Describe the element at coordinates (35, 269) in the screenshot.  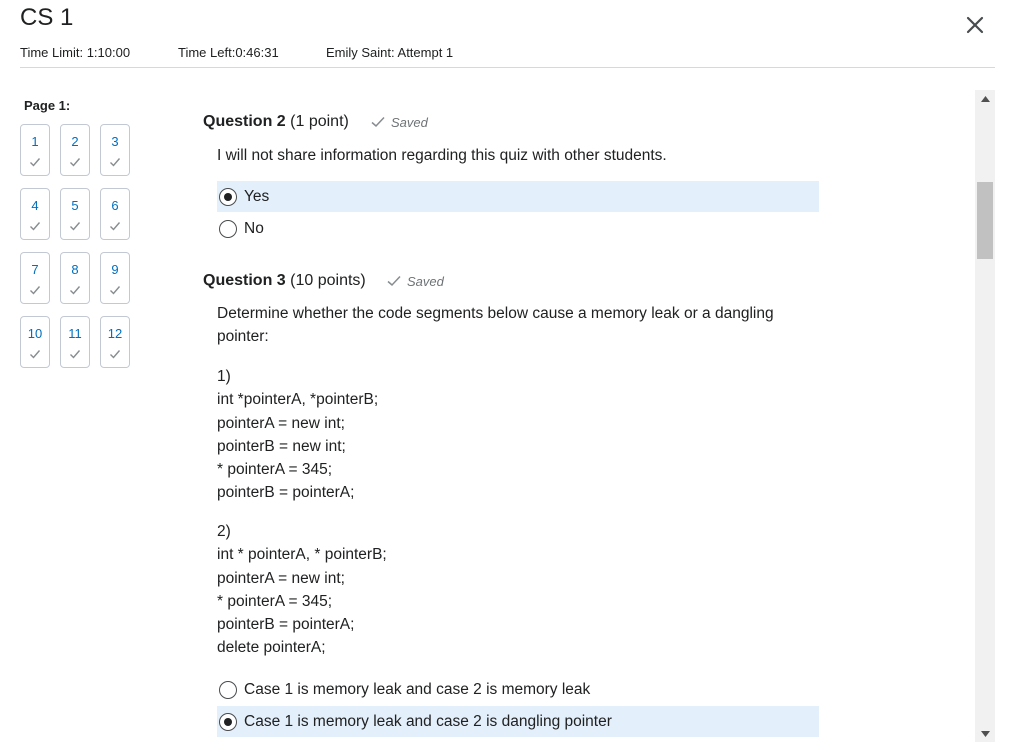
I see `question-nav-number: 7` at that location.